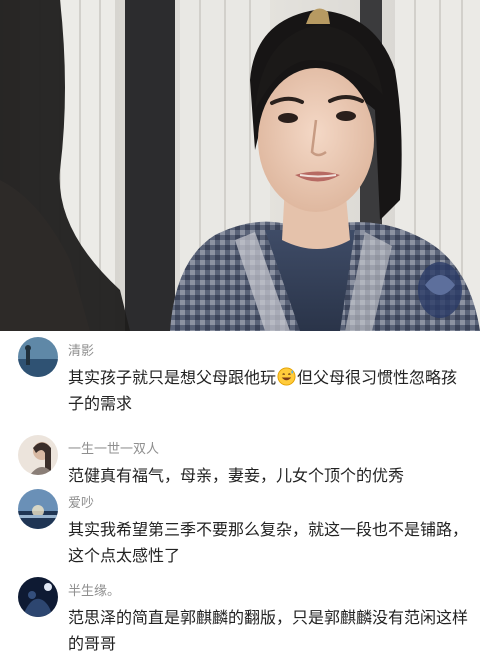  I want to click on comment-text: 范健真有福气，母亲，妻妾，儿女个顶个的优秀, so click(236, 475).